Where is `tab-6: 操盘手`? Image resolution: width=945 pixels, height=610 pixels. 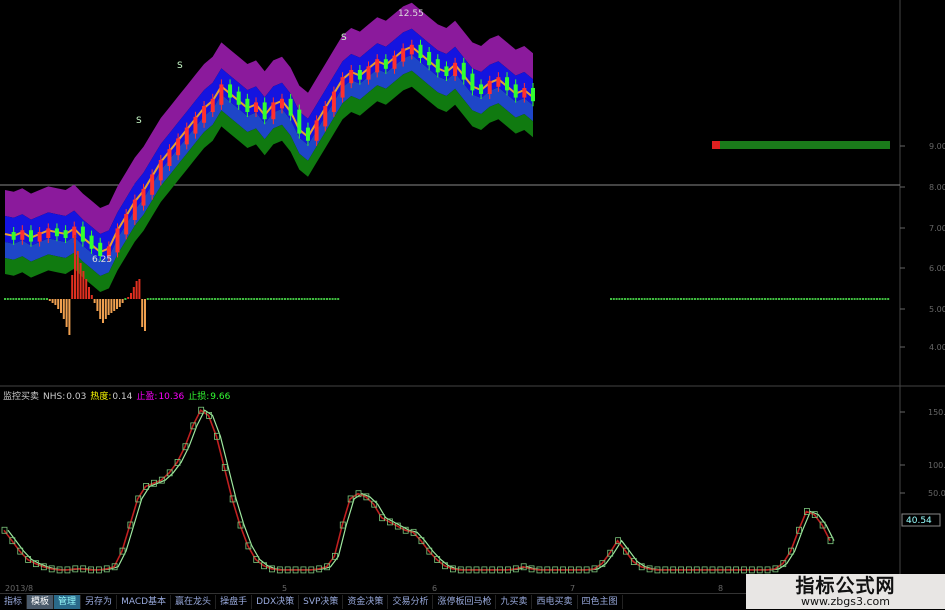 tab-6: 操盘手 is located at coordinates (234, 602).